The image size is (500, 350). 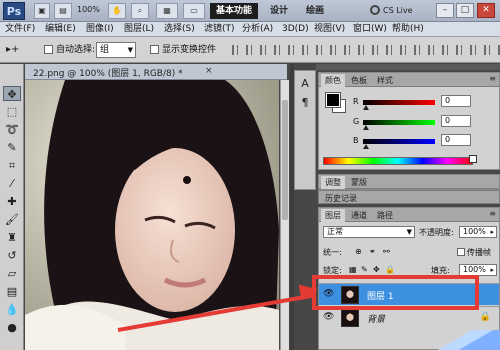 I want to click on document-tab: 22.png @ 100% (图层 1, RGB/8) * ×, so click(x=156, y=72).